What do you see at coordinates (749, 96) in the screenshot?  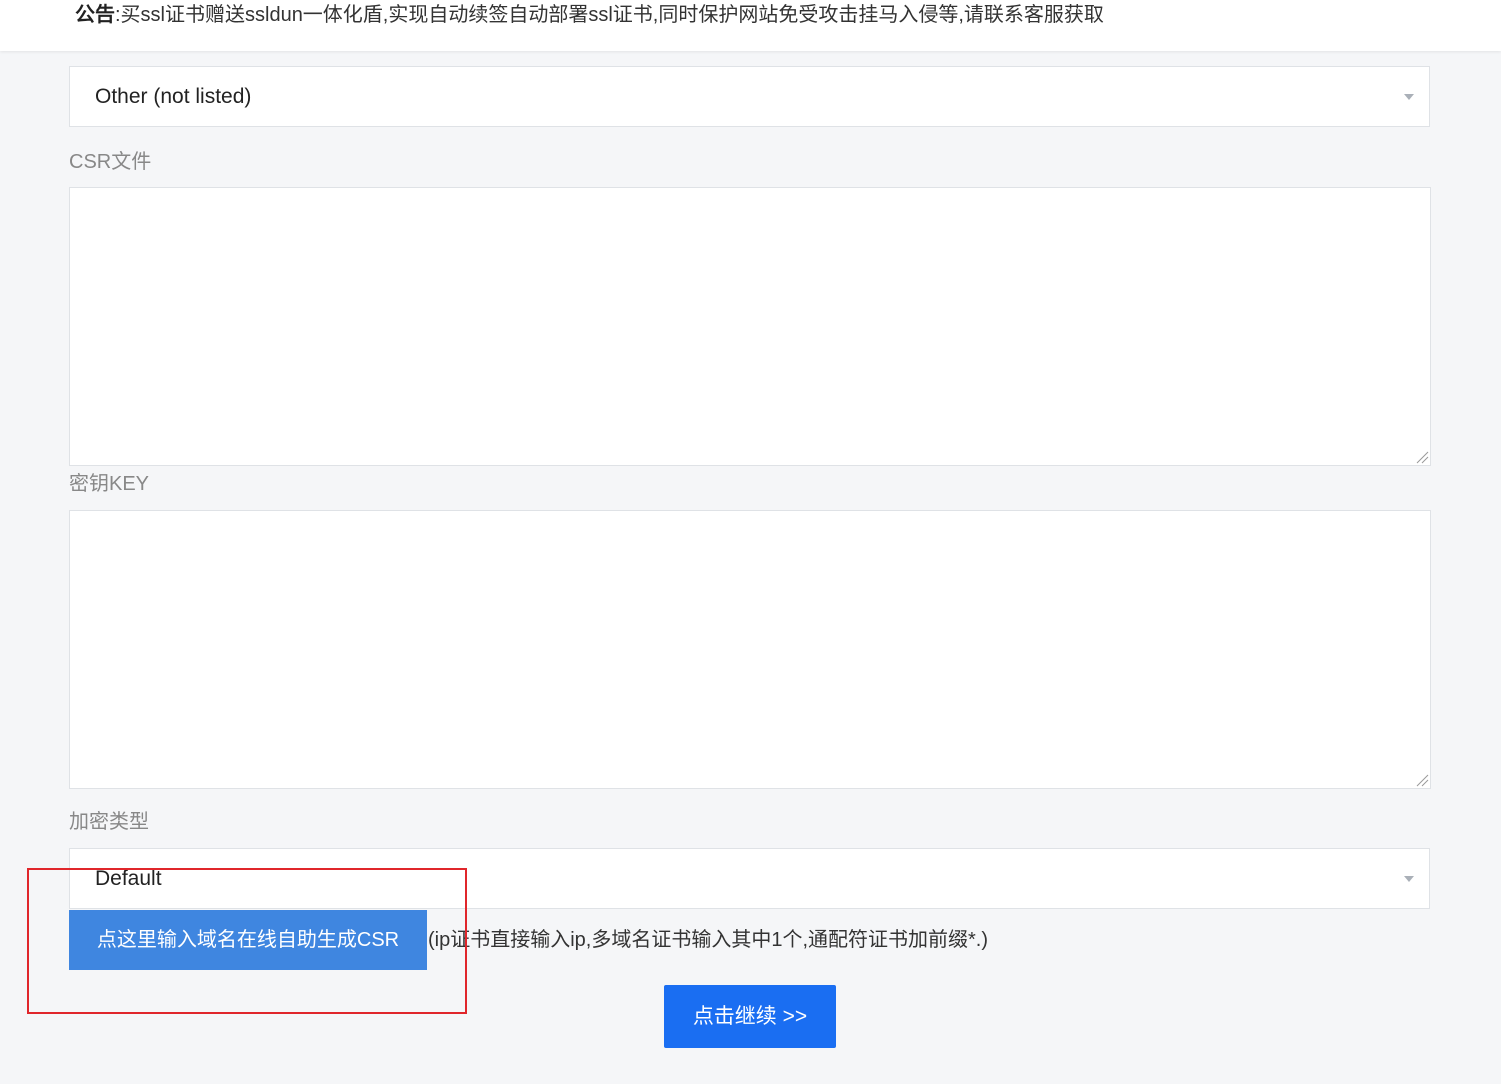 I see `server-type-select: Other (not listed)` at bounding box center [749, 96].